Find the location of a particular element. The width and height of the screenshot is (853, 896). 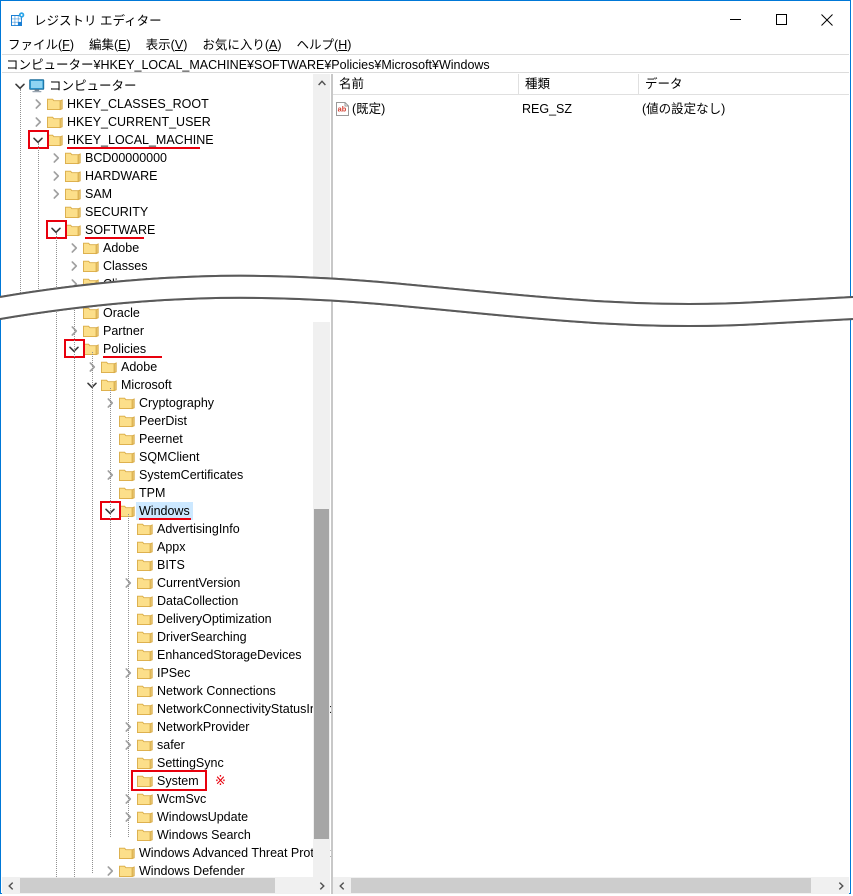

tree-item-label: WcmSvc is located at coordinates (182, 799).